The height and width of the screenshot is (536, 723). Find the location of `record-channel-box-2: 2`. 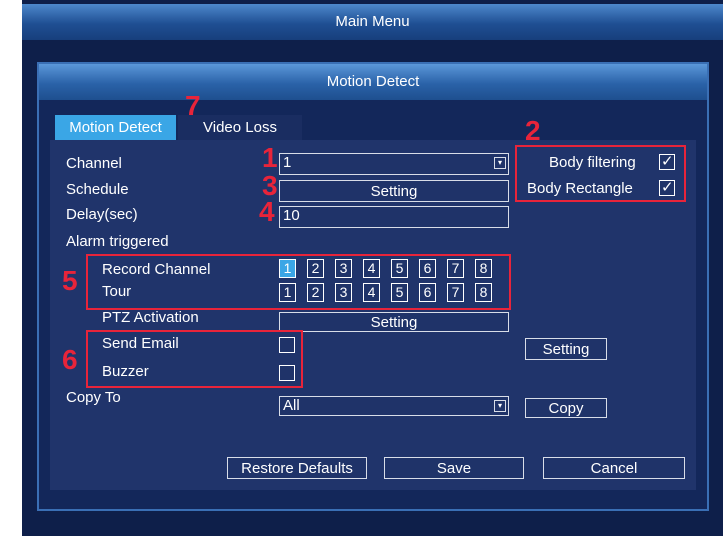

record-channel-box-2: 2 is located at coordinates (315, 268).